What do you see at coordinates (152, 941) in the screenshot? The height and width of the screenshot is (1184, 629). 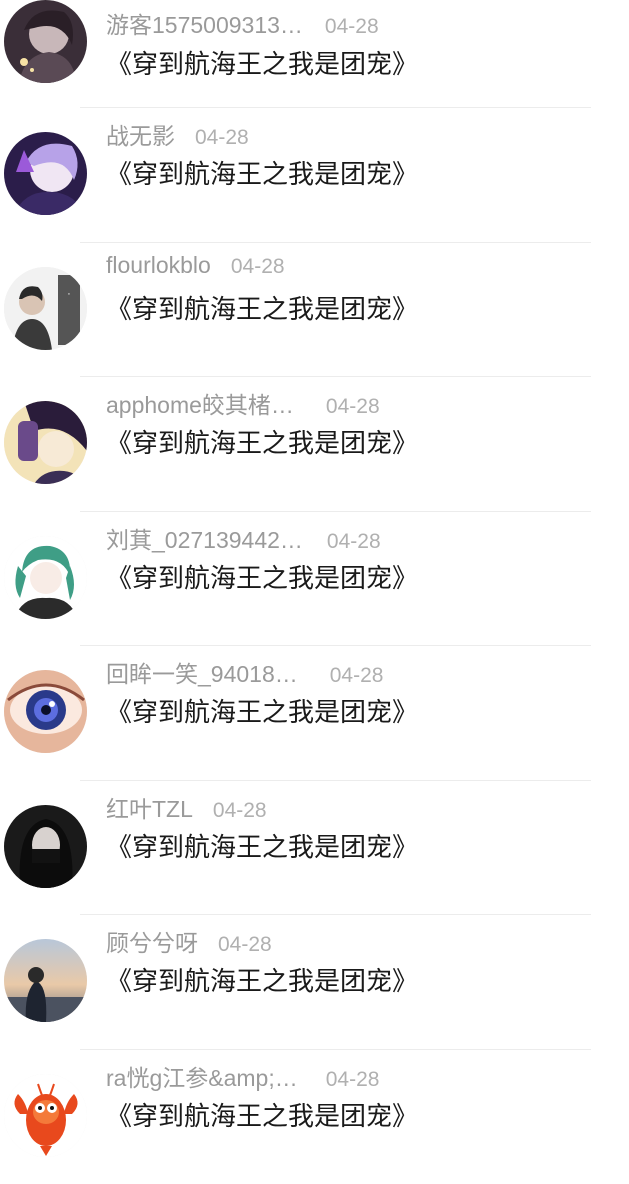 I see `username: 顾兮兮呀` at bounding box center [152, 941].